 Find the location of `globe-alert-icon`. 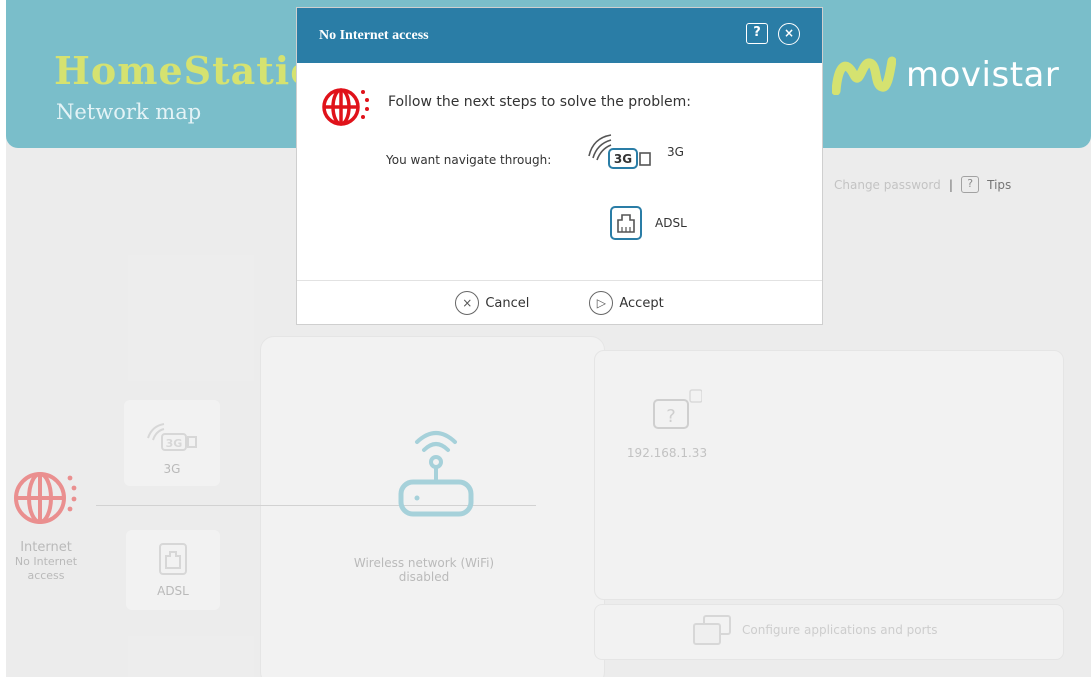

globe-alert-icon is located at coordinates (345, 107).